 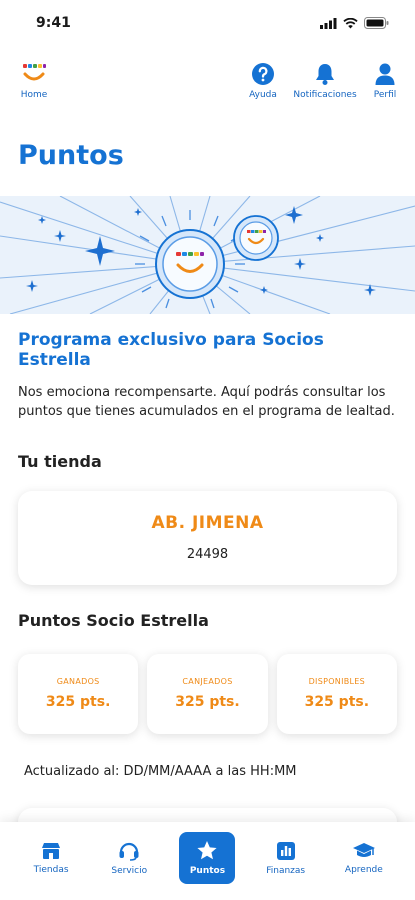 What do you see at coordinates (34, 72) in the screenshot?
I see `brand-logo-icon` at bounding box center [34, 72].